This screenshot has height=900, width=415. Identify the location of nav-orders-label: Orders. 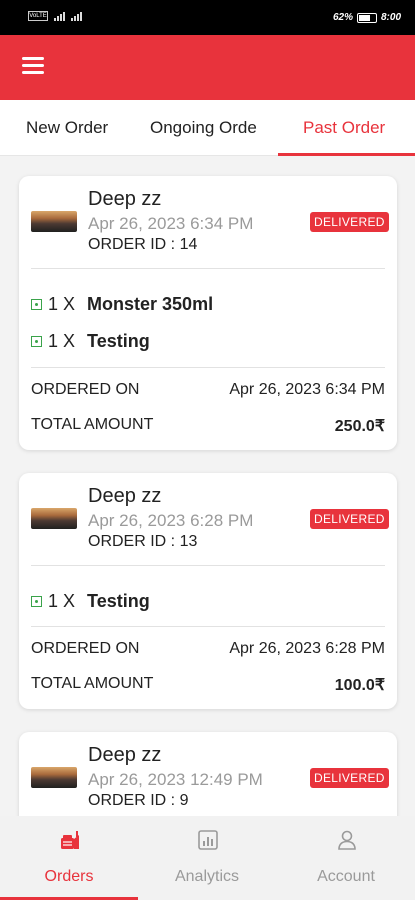
(69, 876).